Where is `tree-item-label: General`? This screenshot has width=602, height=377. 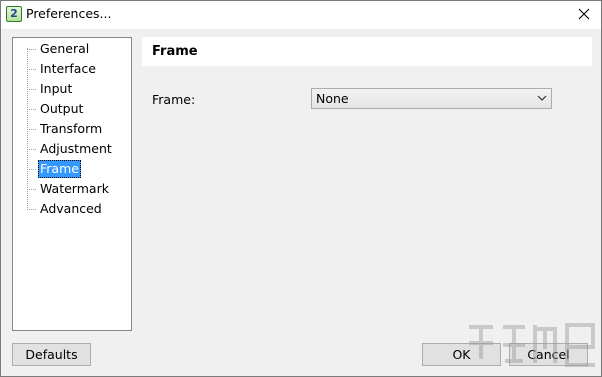
tree-item-label: General is located at coordinates (65, 48).